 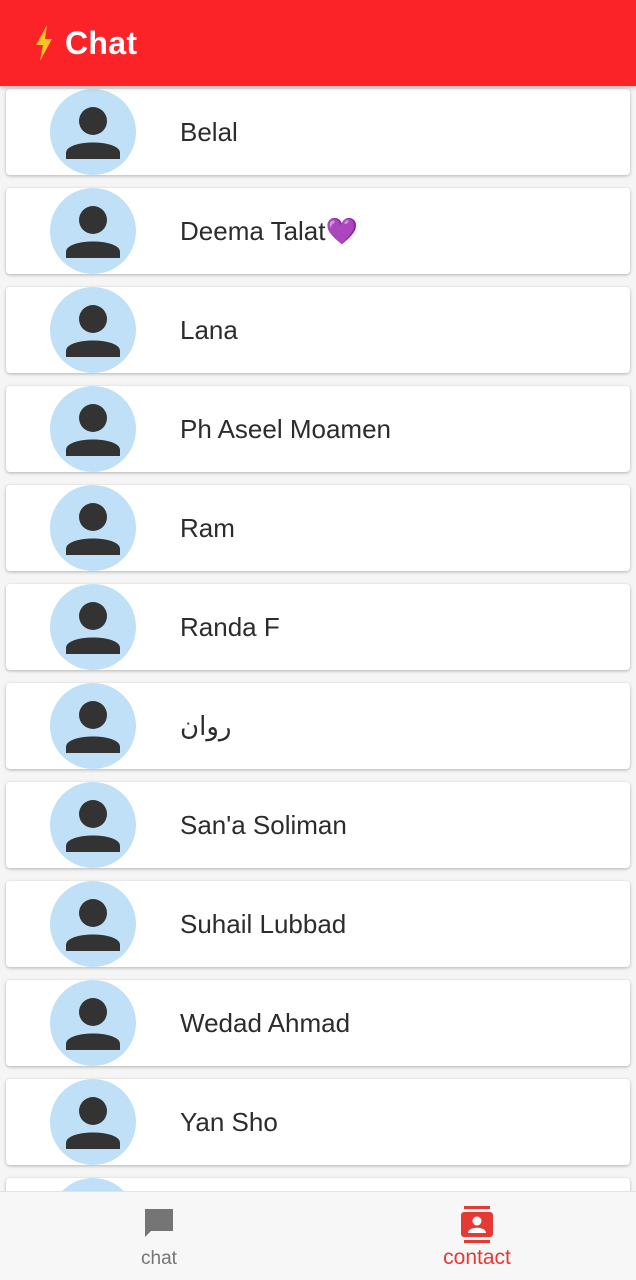 I want to click on nav-tab-contact: contact, so click(x=477, y=1236).